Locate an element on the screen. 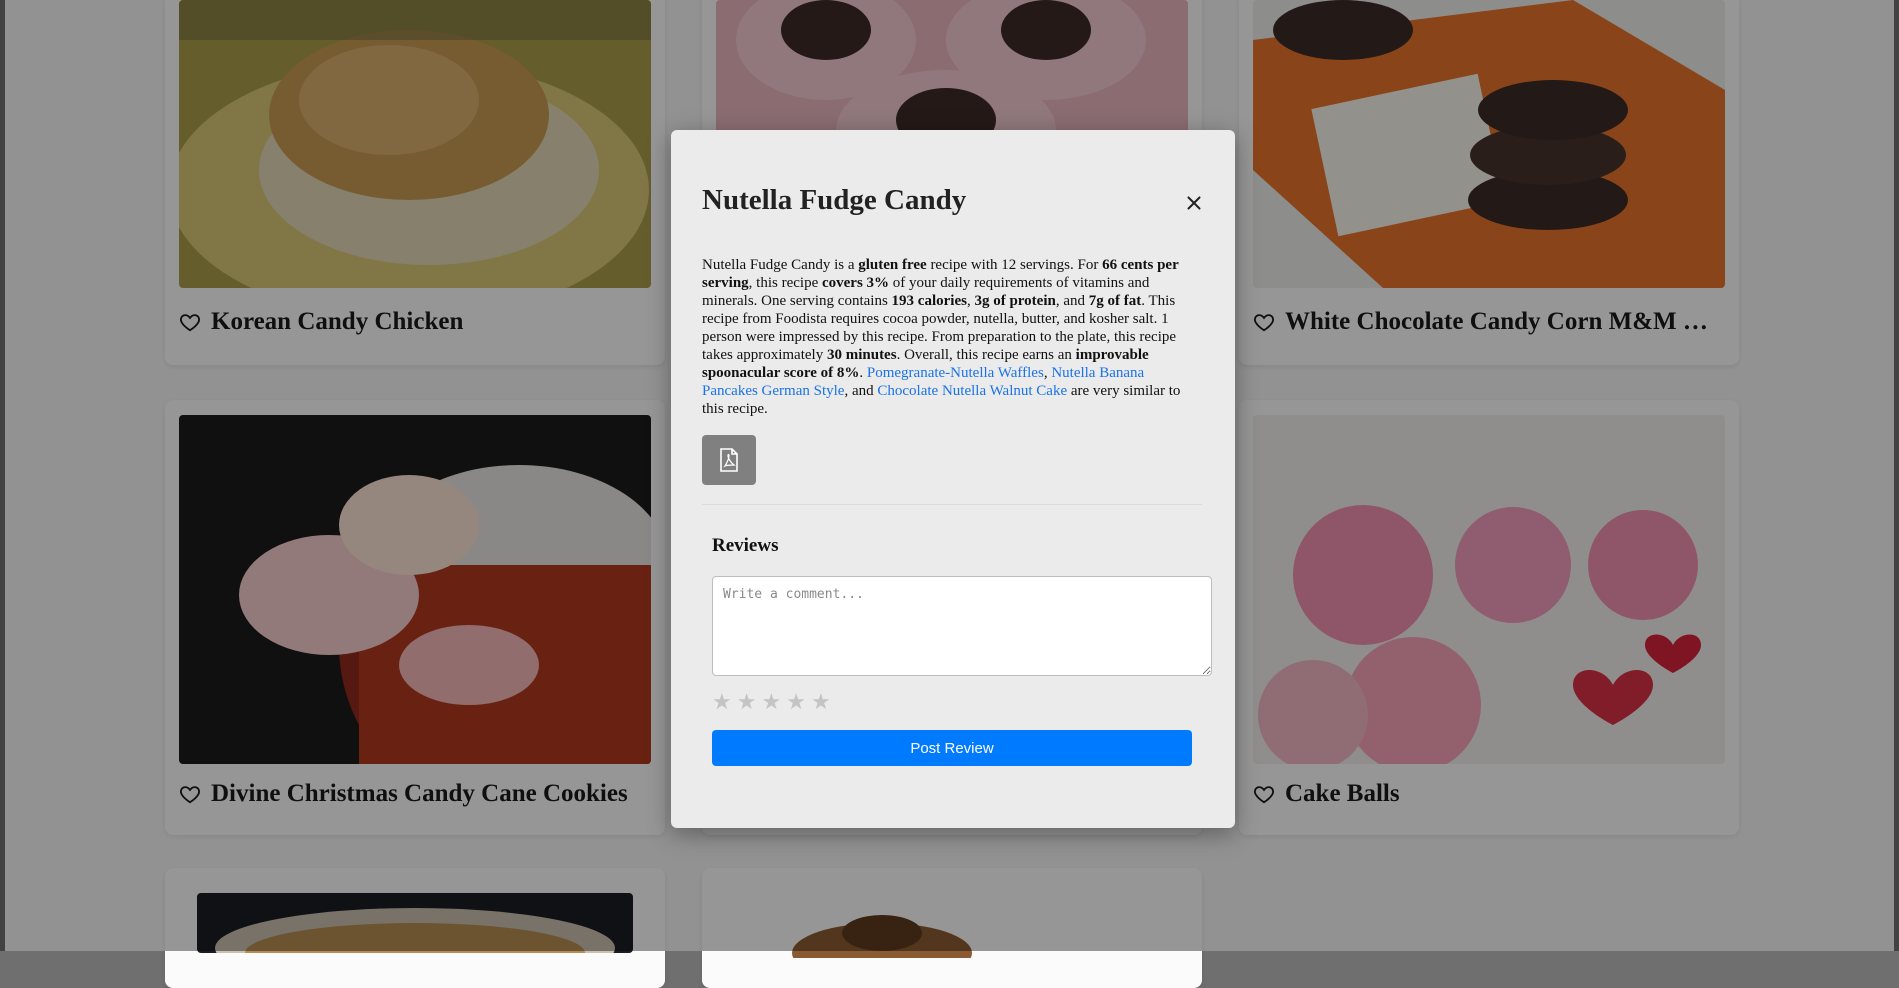 The width and height of the screenshot is (1899, 988). summary-text: . Overall, this recipe earns an is located at coordinates (986, 355).